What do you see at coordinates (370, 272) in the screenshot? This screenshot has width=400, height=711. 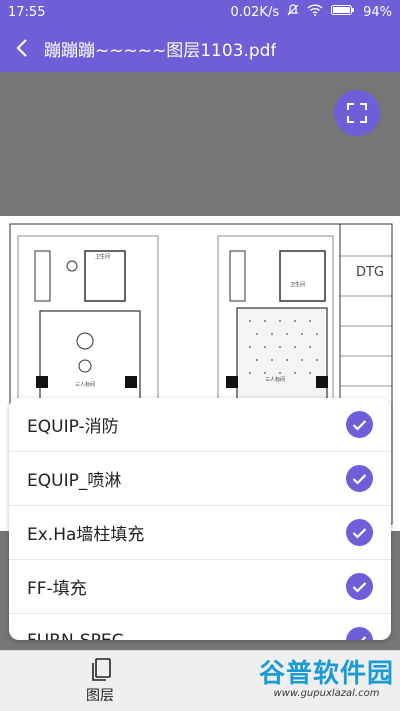 I see `drawing-logo: DTG` at bounding box center [370, 272].